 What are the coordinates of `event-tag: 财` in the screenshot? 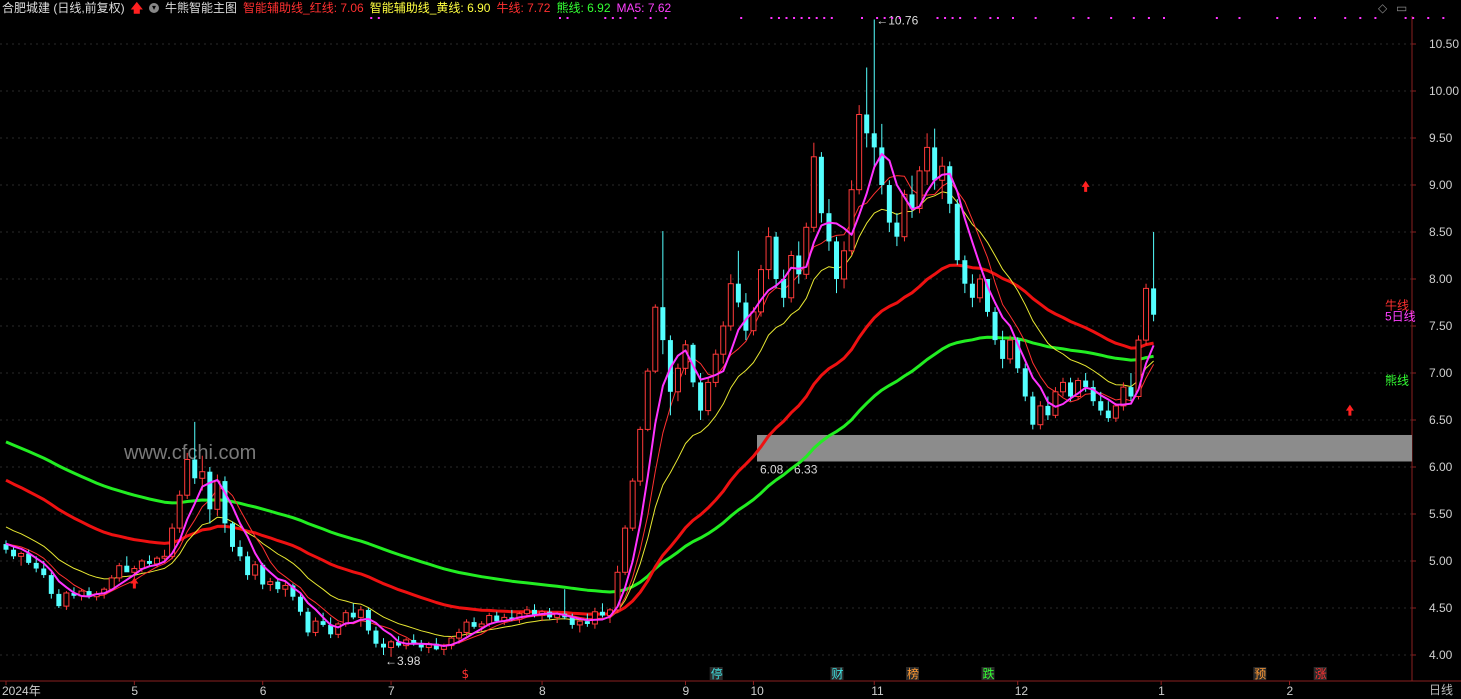 It's located at (838, 674).